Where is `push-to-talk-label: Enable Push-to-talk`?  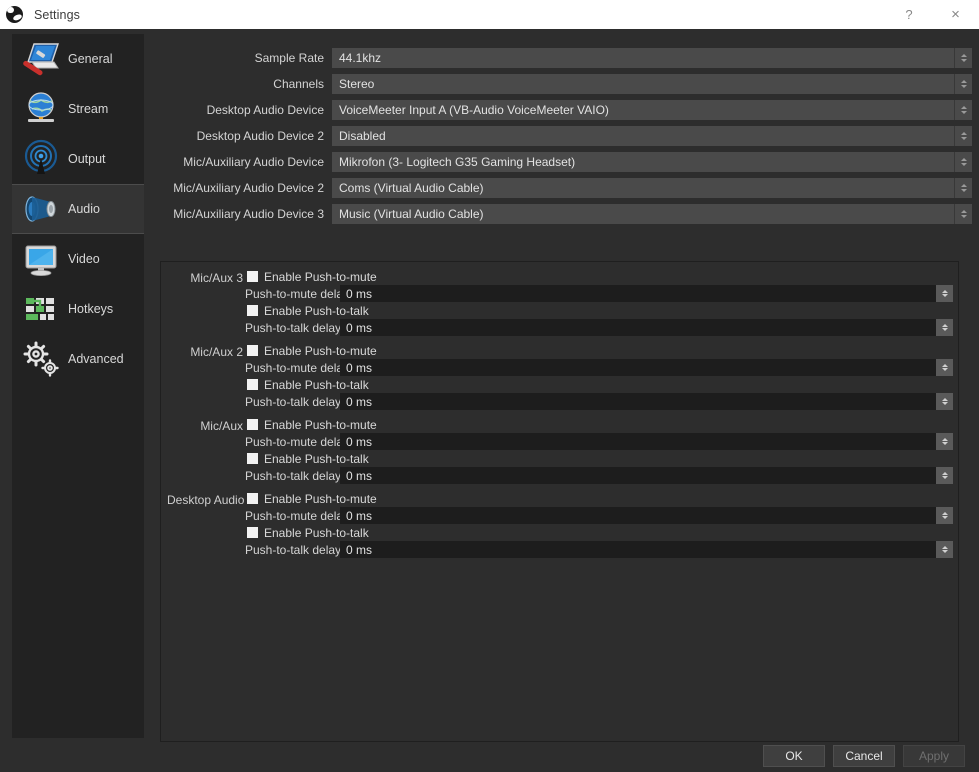 push-to-talk-label: Enable Push-to-talk is located at coordinates (316, 532).